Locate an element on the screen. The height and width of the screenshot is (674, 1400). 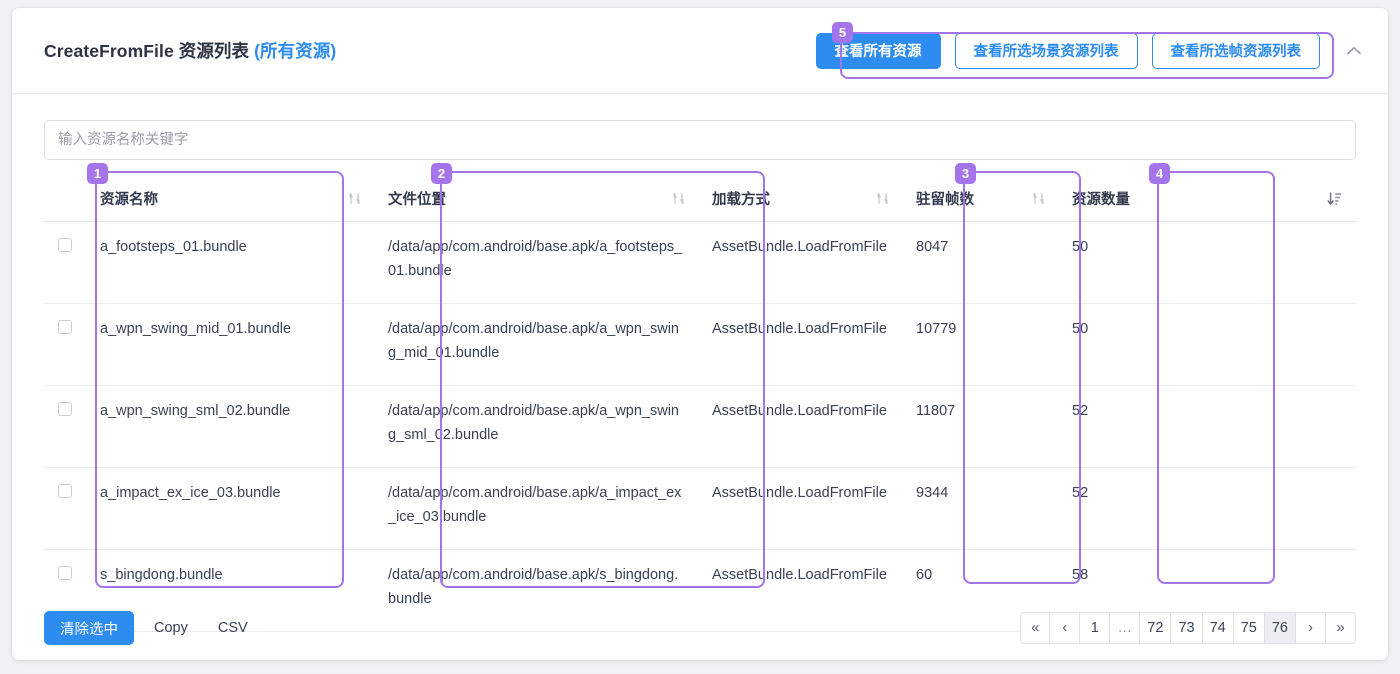
page-title-main: CreateFromFile 资源列表 is located at coordinates (147, 51).